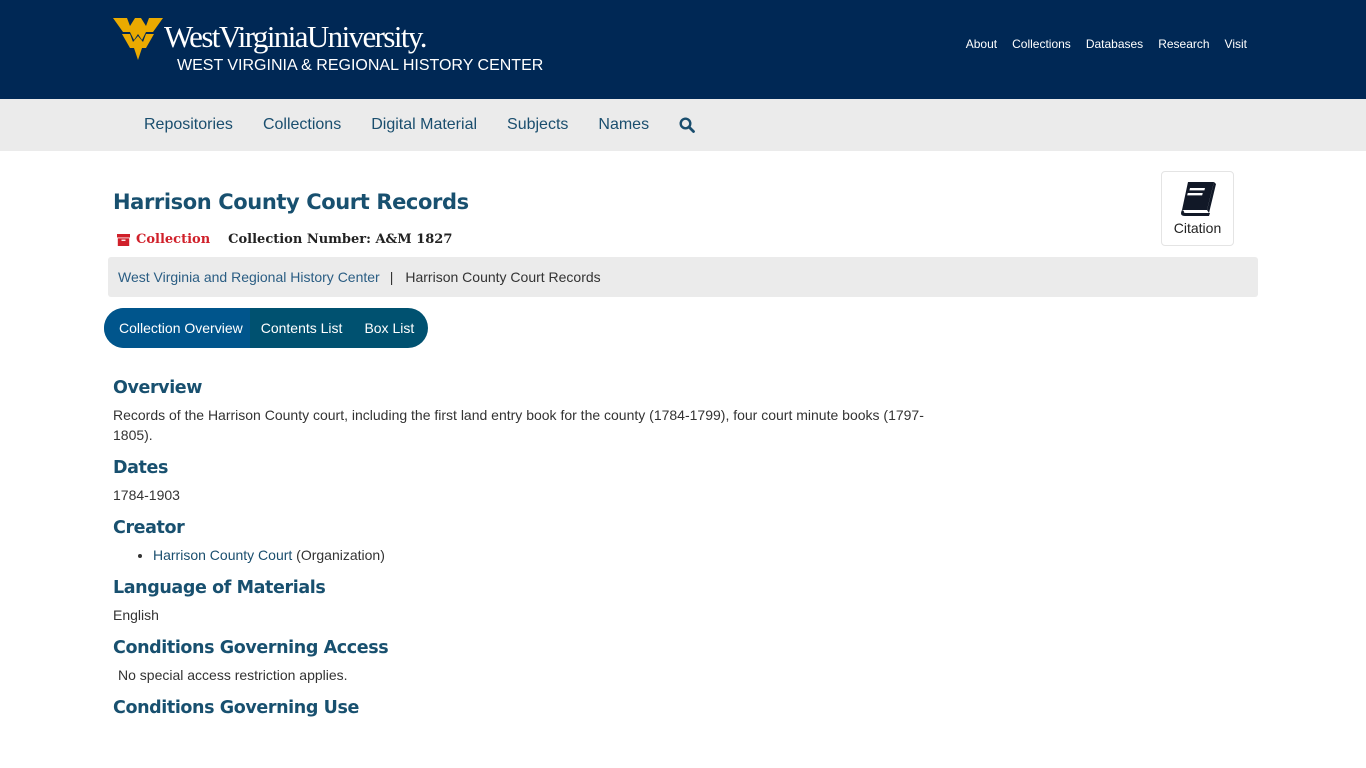 This screenshot has width=1366, height=768. Describe the element at coordinates (503, 277) in the screenshot. I see `breadcrumb-current: Harrison County Court Records` at that location.